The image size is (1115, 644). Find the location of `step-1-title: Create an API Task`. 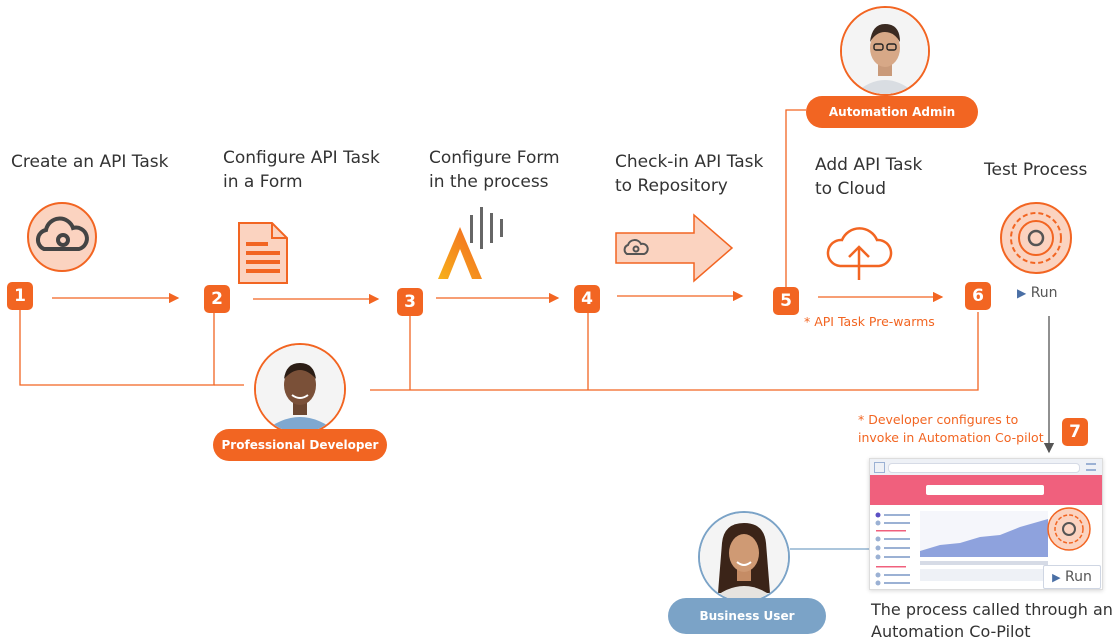

step-1-title: Create an API Task is located at coordinates (90, 162).